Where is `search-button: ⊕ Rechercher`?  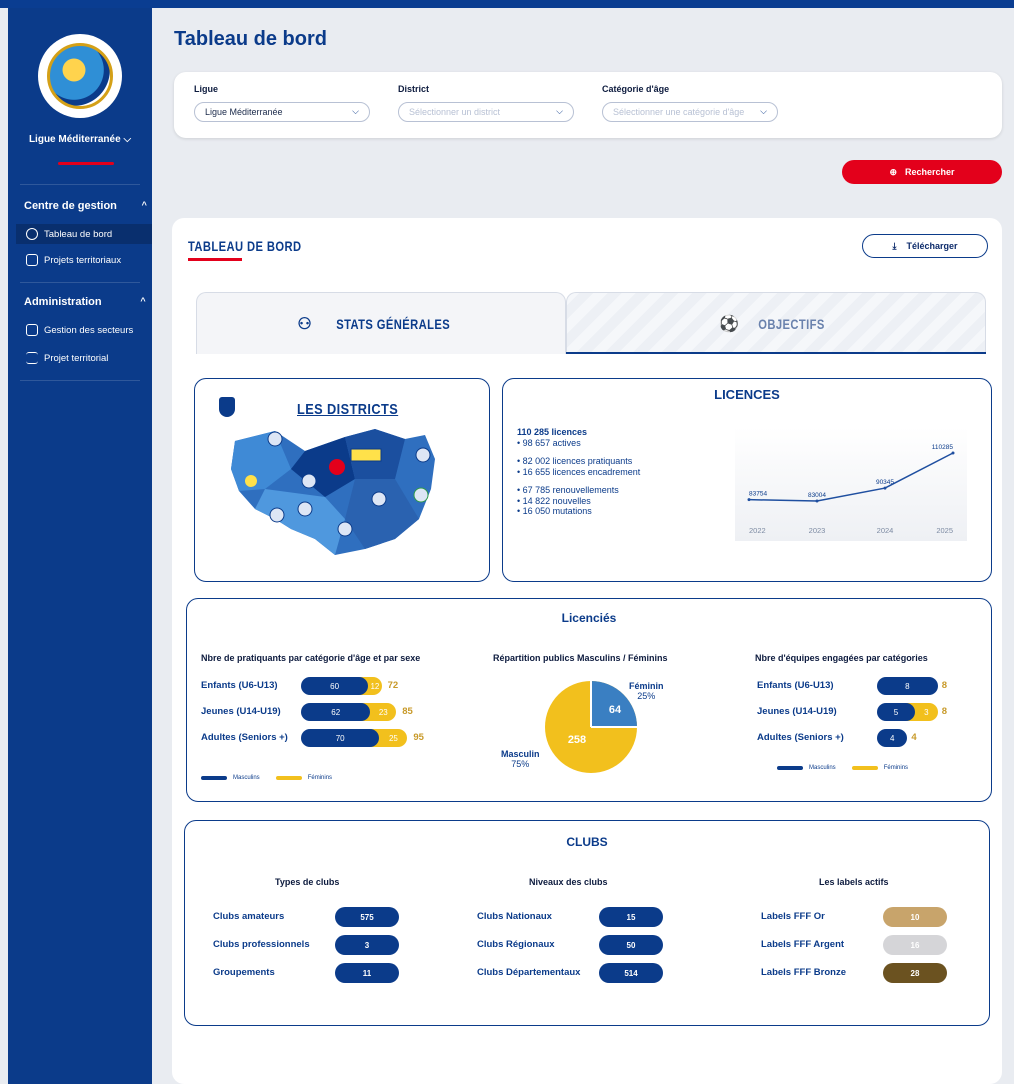
search-button: ⊕ Rechercher is located at coordinates (922, 172).